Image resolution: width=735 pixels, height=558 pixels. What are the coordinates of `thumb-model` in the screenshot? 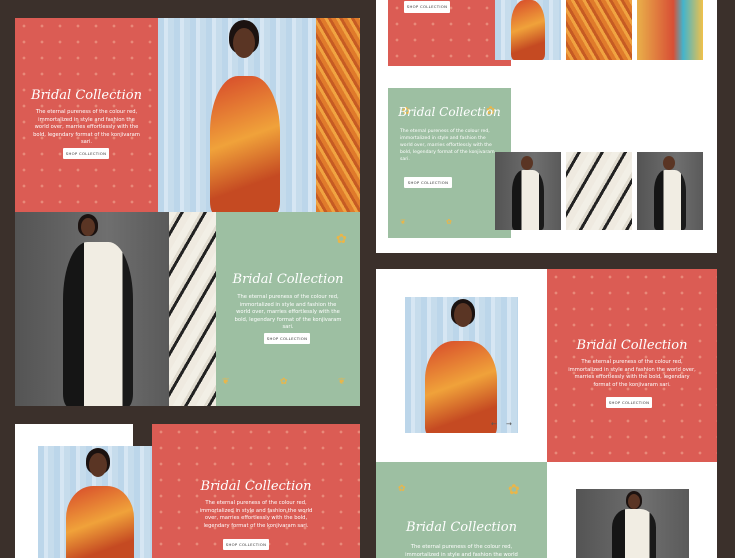 It's located at (528, 30).